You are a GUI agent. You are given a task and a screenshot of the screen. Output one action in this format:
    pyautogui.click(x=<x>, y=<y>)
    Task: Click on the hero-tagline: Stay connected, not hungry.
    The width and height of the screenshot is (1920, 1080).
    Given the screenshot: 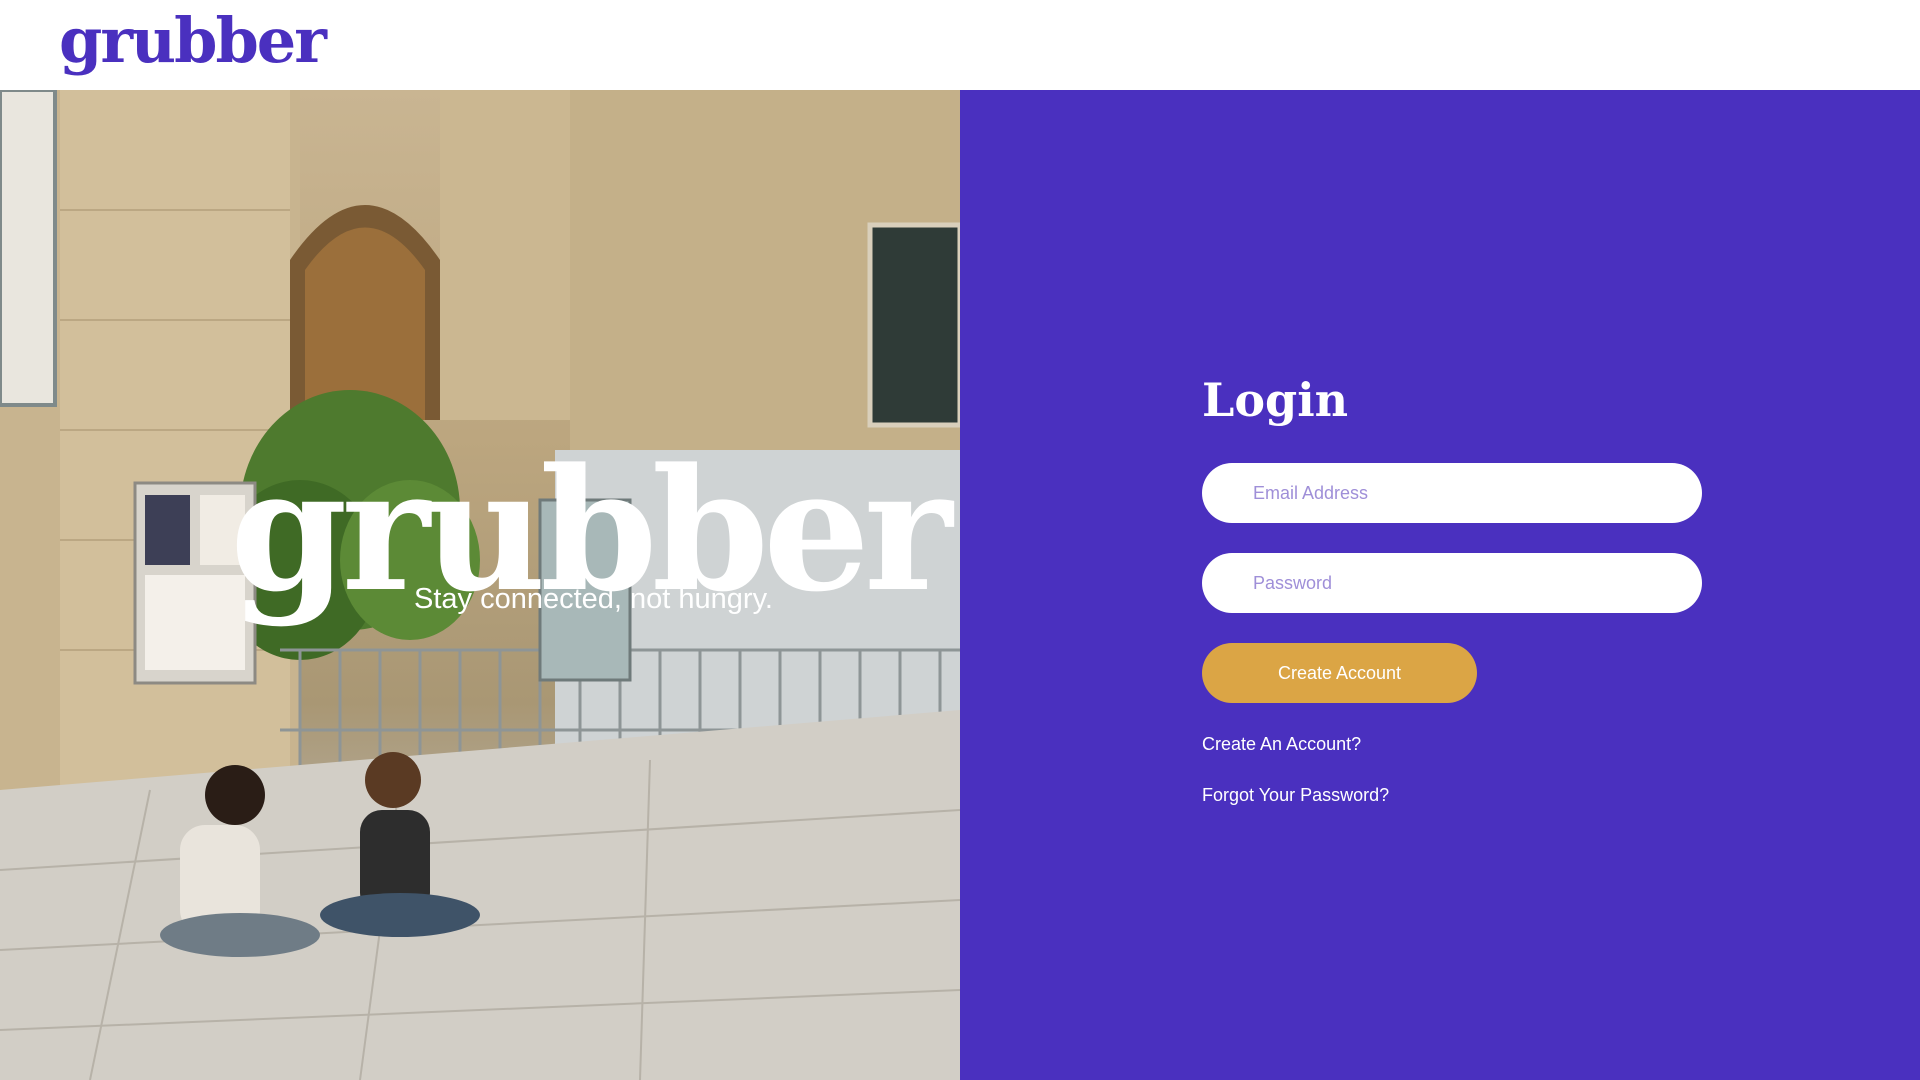 What is the action you would take?
    pyautogui.click(x=593, y=599)
    